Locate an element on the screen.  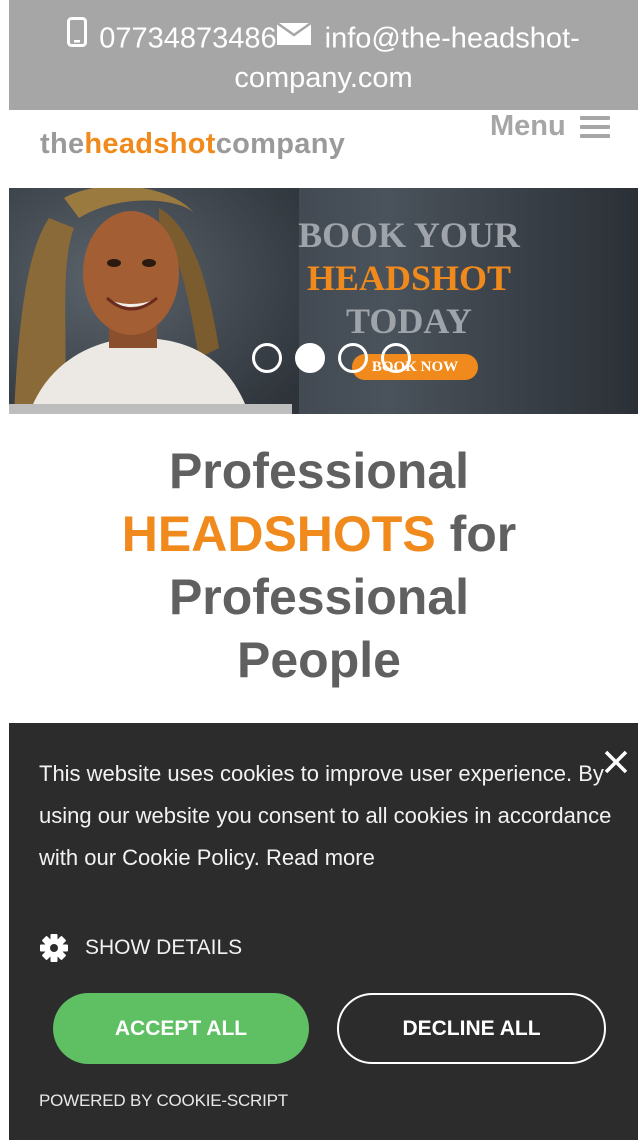
logo-company: company is located at coordinates (280, 144).